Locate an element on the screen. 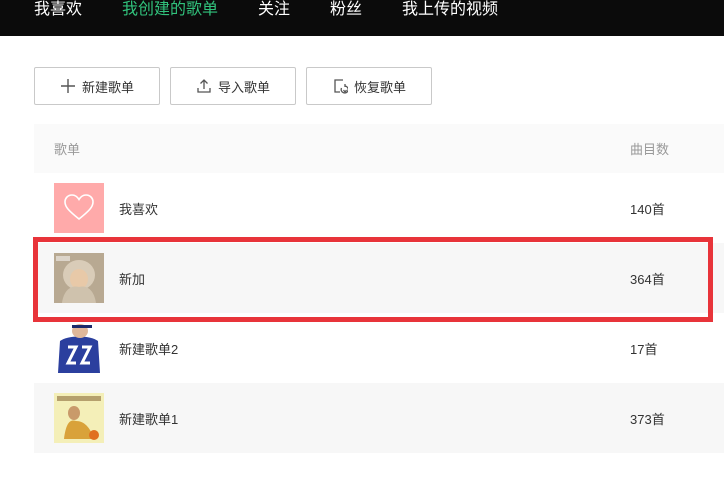 The width and height of the screenshot is (724, 502). playlist-name: 新建歌单2 is located at coordinates (148, 348).